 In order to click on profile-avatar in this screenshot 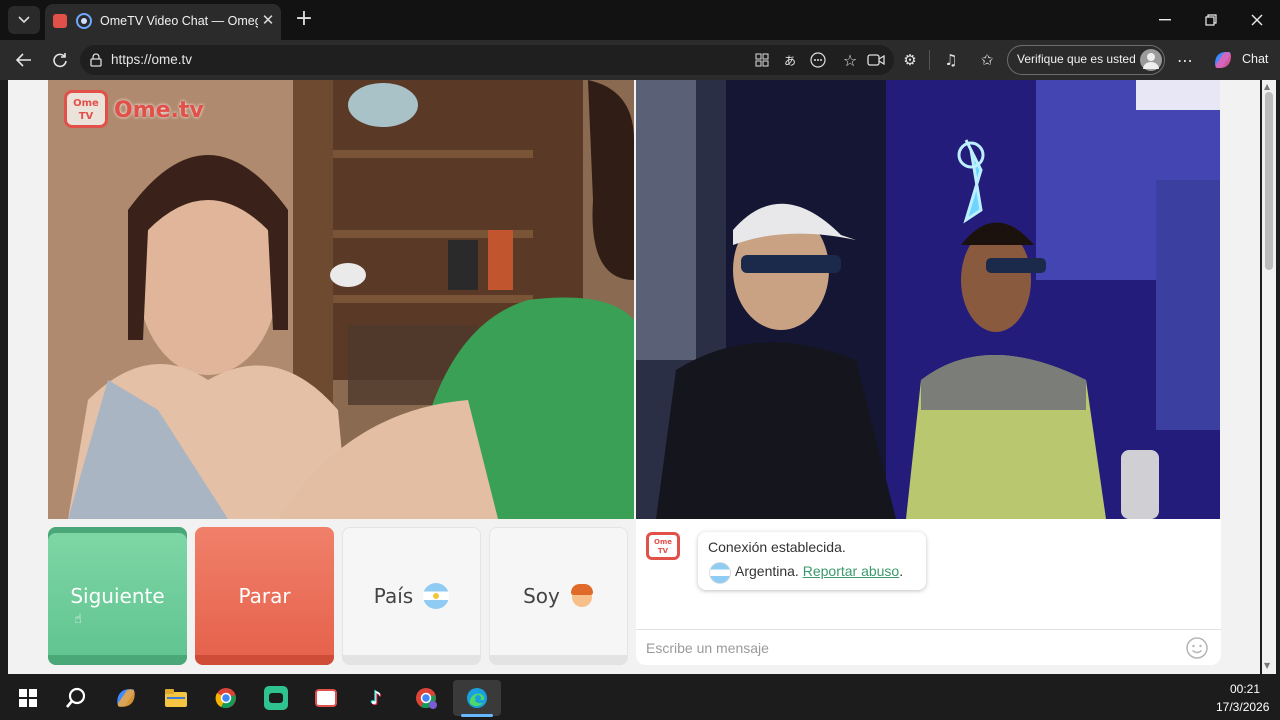, I will do `click(1151, 60)`.